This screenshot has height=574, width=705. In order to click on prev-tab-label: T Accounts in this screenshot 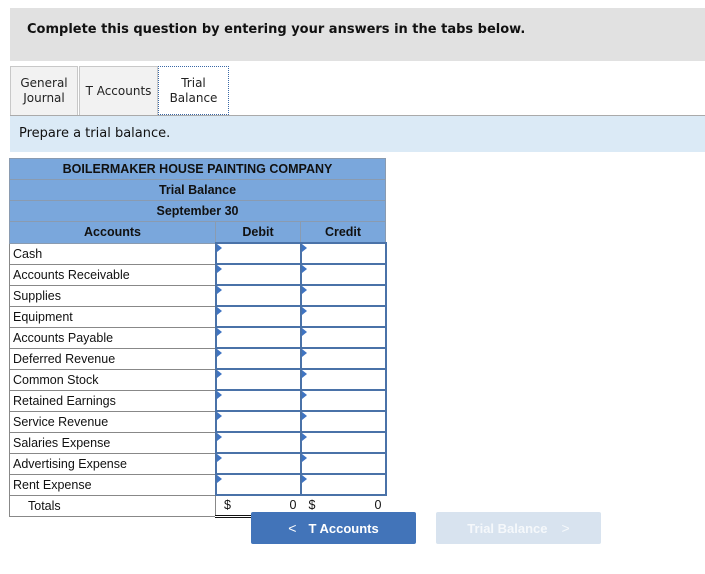, I will do `click(343, 528)`.